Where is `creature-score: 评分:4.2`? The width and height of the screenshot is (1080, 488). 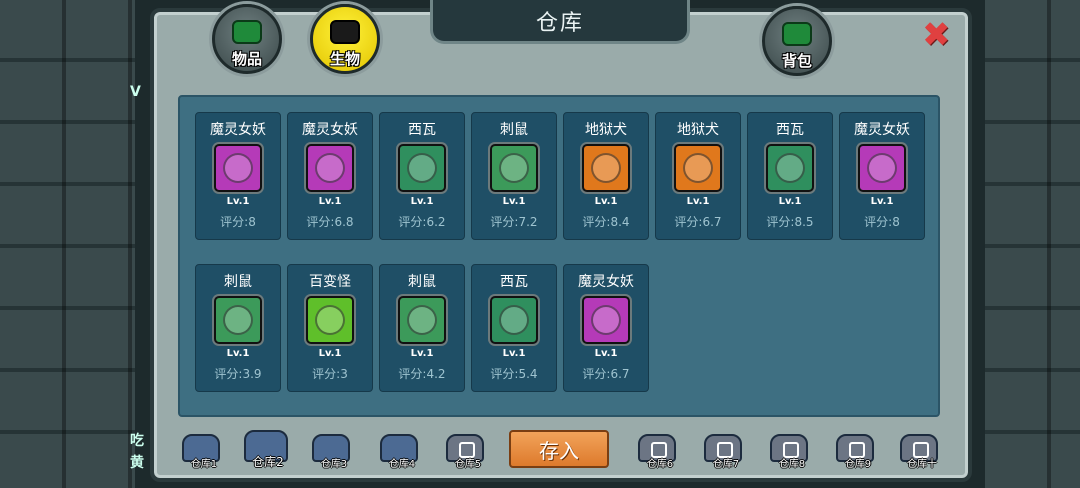 creature-score: 评分:4.2 is located at coordinates (422, 374).